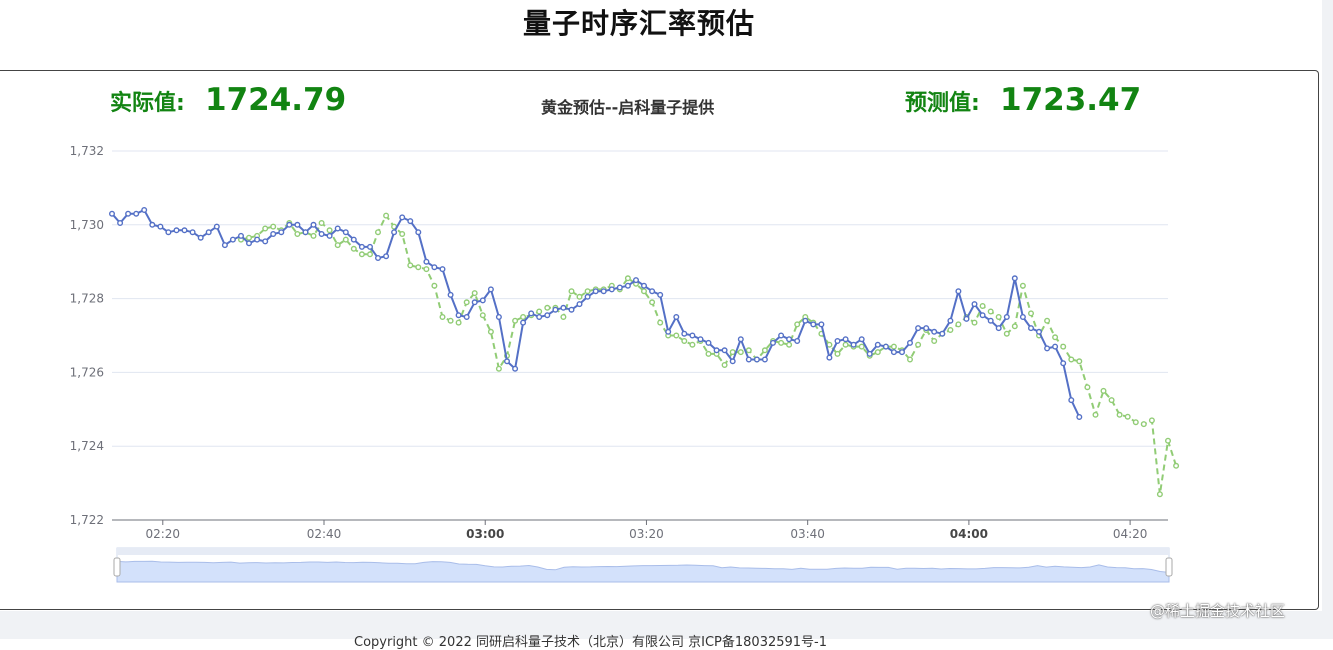  Describe the element at coordinates (640, 530) in the screenshot. I see `x-axis: 02:20 02:40 03:00 03:20 03:40 04:00 04:20` at that location.